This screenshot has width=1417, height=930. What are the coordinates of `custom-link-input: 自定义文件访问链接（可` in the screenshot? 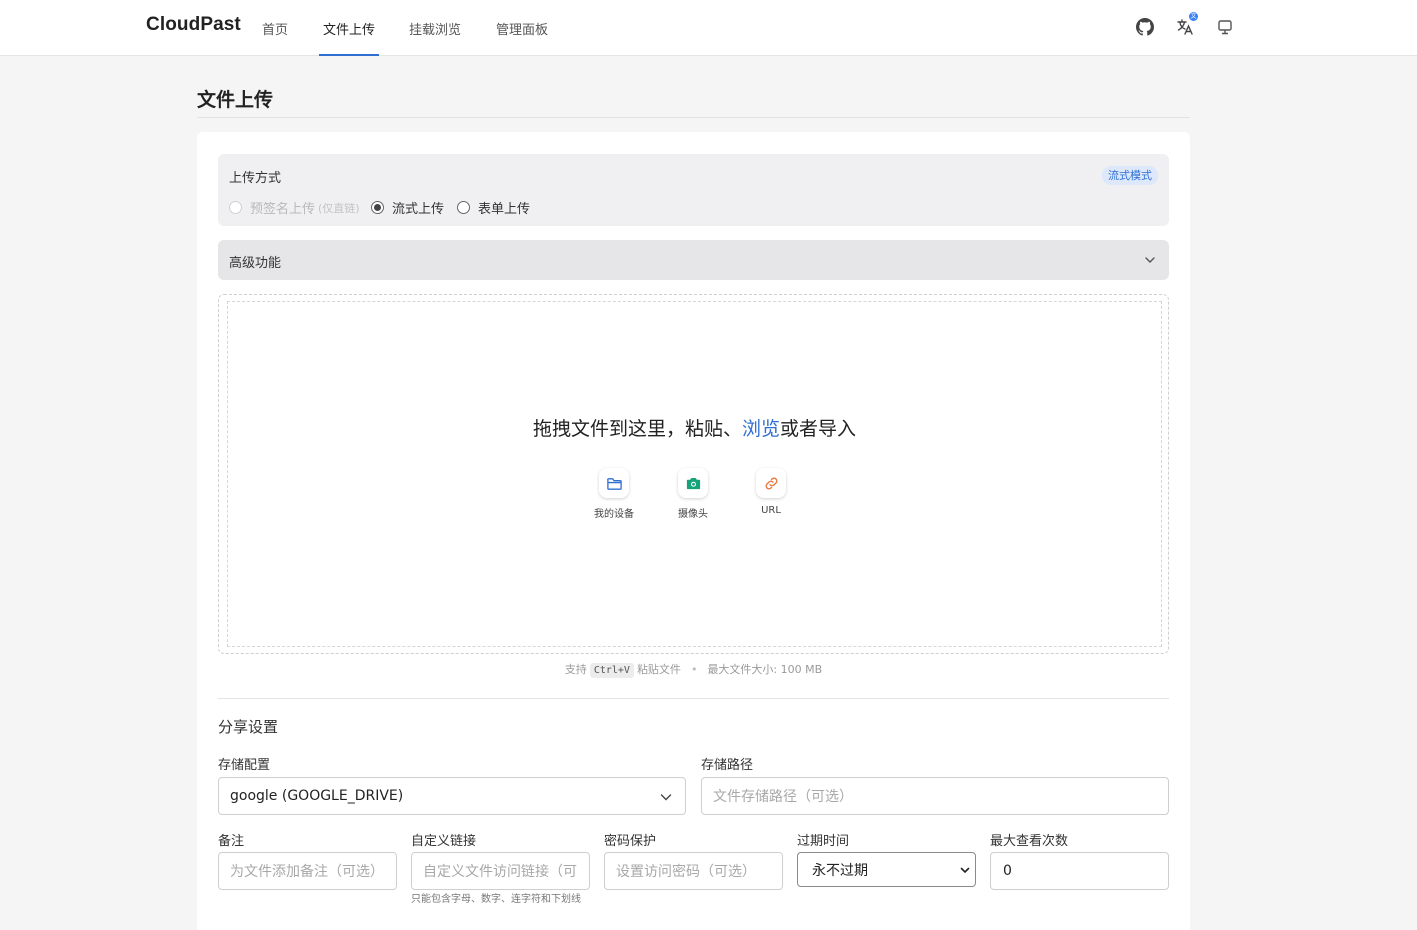 It's located at (500, 871).